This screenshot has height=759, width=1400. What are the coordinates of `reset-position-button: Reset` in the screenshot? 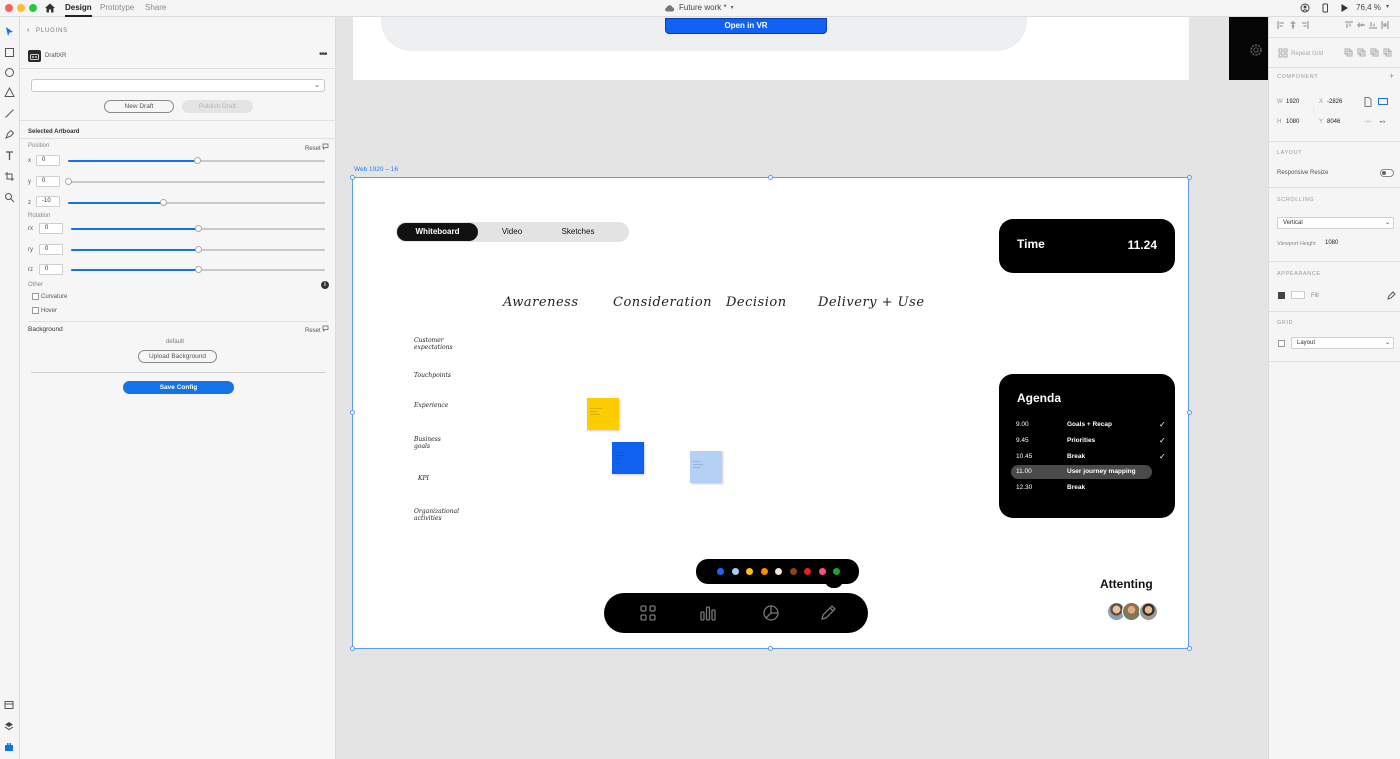 It's located at (313, 149).